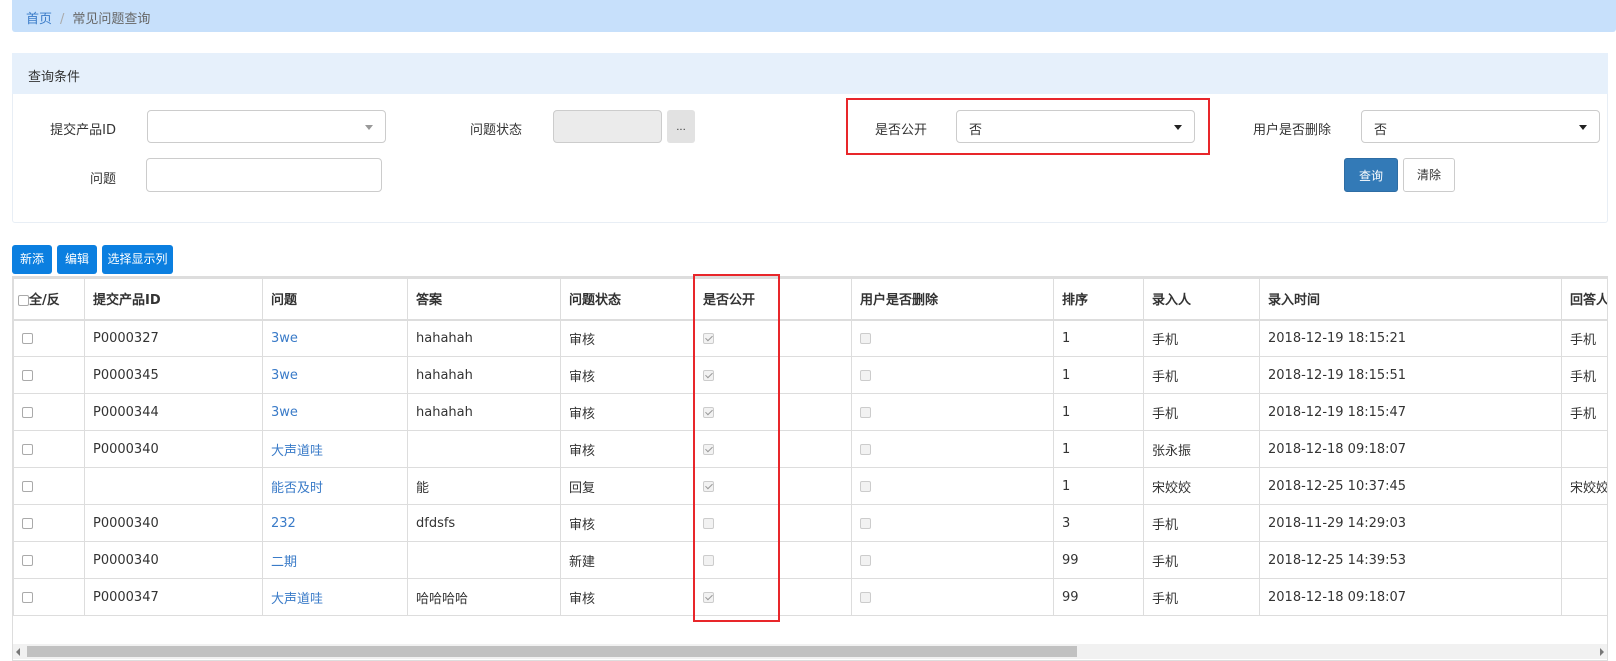 Image resolution: width=1616 pixels, height=661 pixels. Describe the element at coordinates (607, 126) in the screenshot. I see `status-input` at that location.